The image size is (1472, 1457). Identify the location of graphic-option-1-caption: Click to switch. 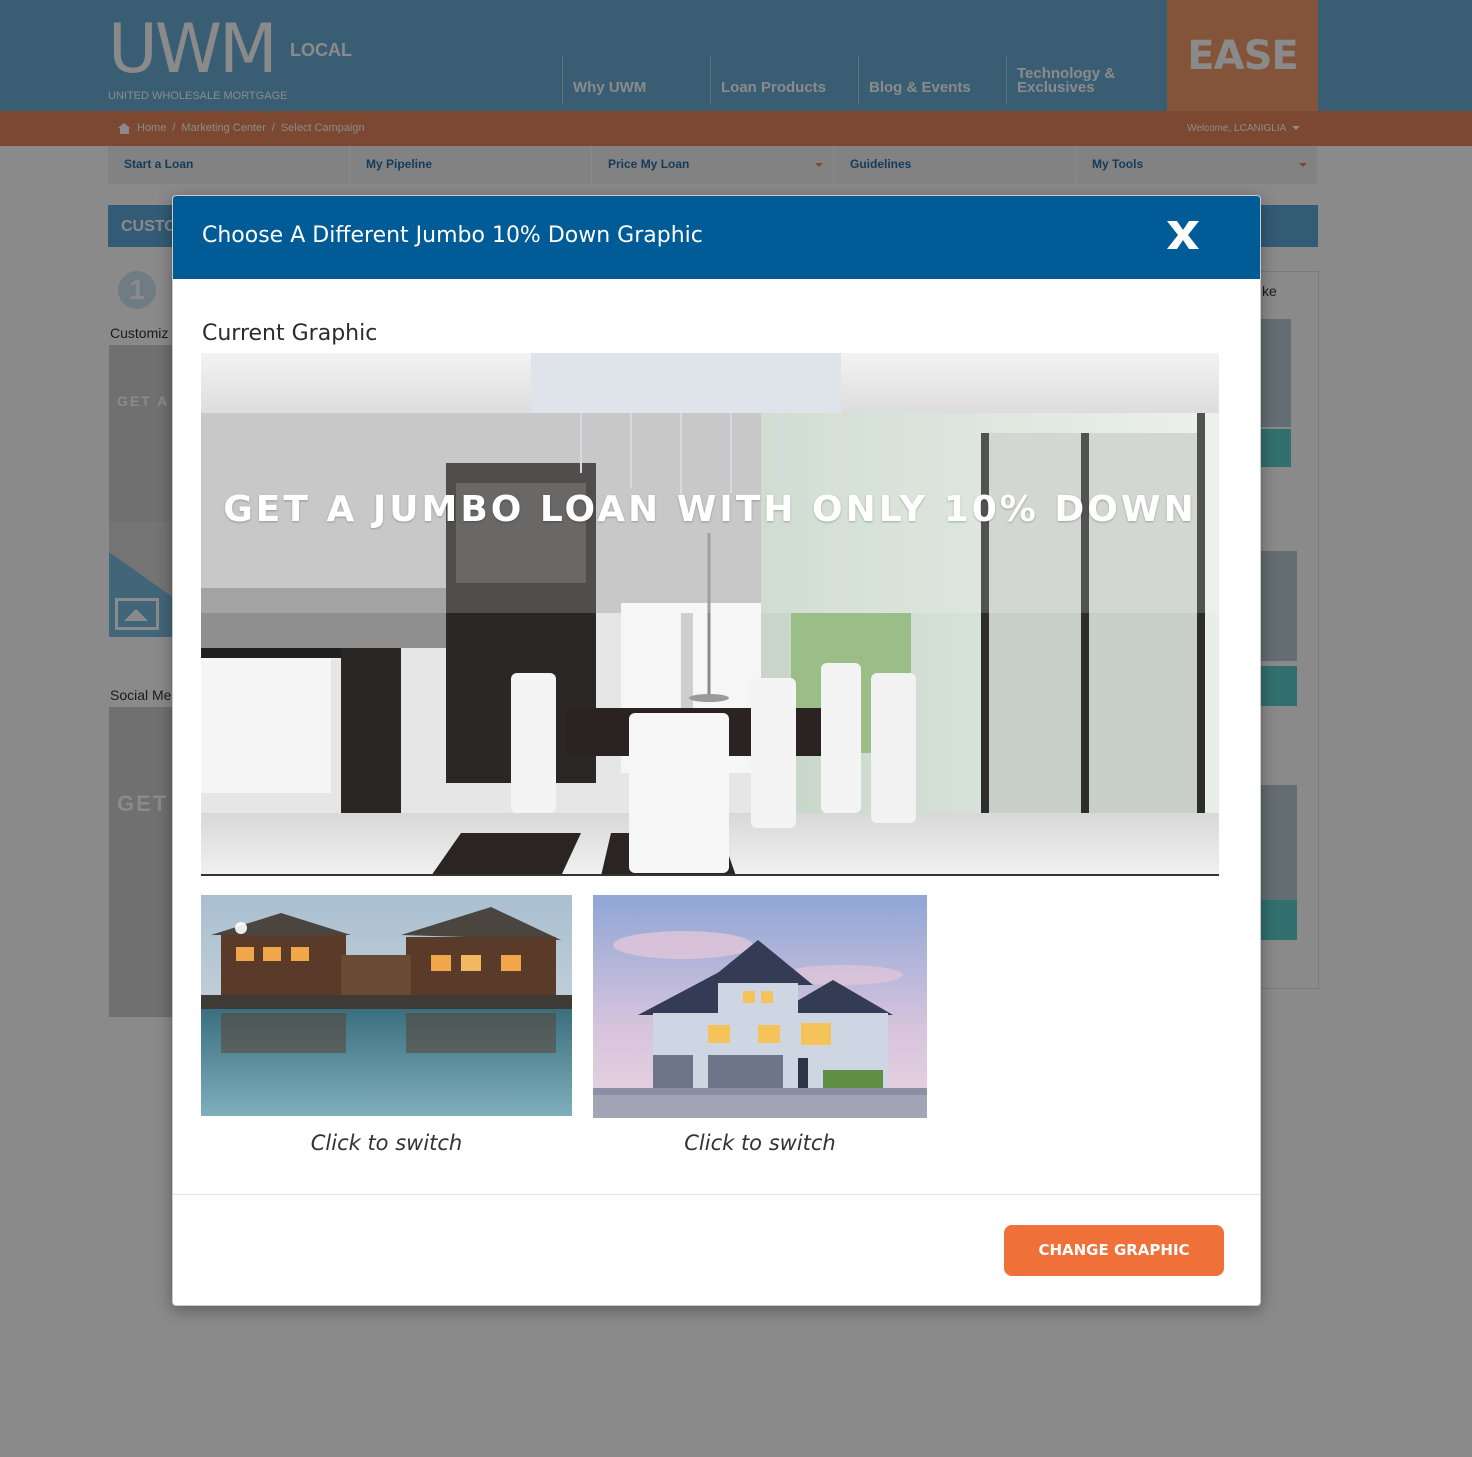
(386, 1143).